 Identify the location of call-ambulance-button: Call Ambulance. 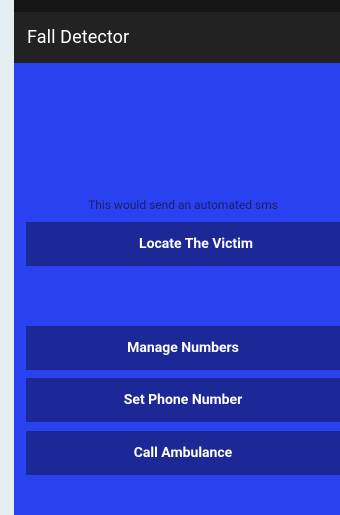
(183, 453).